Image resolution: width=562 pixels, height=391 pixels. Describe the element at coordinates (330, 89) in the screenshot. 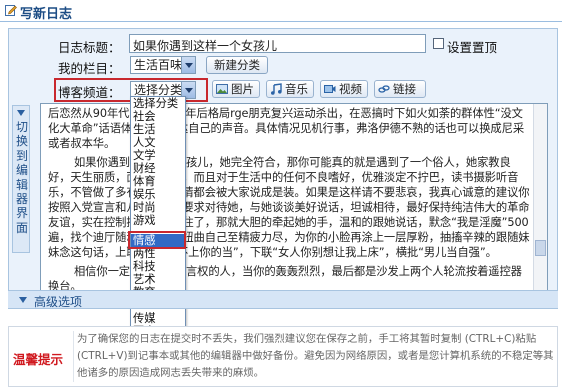

I see `video-icon` at that location.